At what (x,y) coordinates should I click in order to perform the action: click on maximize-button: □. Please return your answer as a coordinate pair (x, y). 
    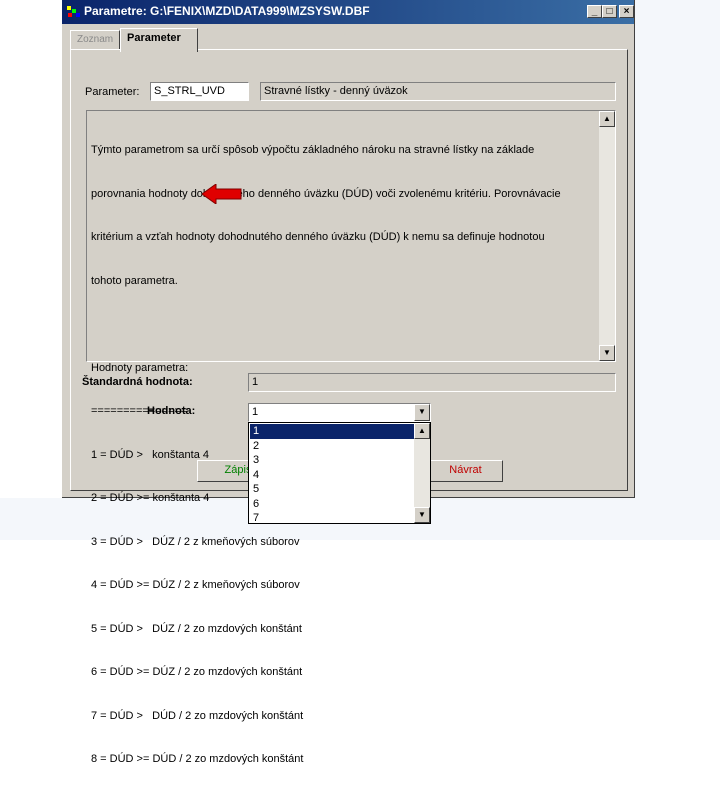
    Looking at the image, I should click on (609, 11).